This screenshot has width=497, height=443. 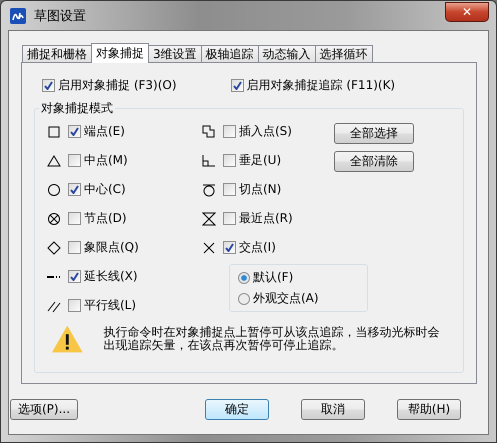 I want to click on checkbox-label: 端点(E), so click(x=104, y=131).